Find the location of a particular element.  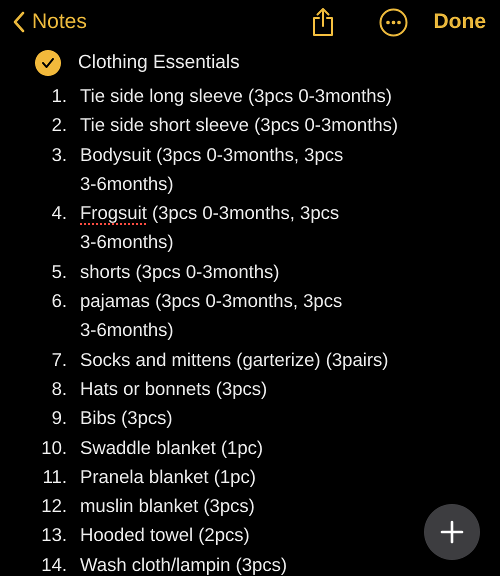

list-item-text: Swaddle blanket (1pc) is located at coordinates (172, 448).